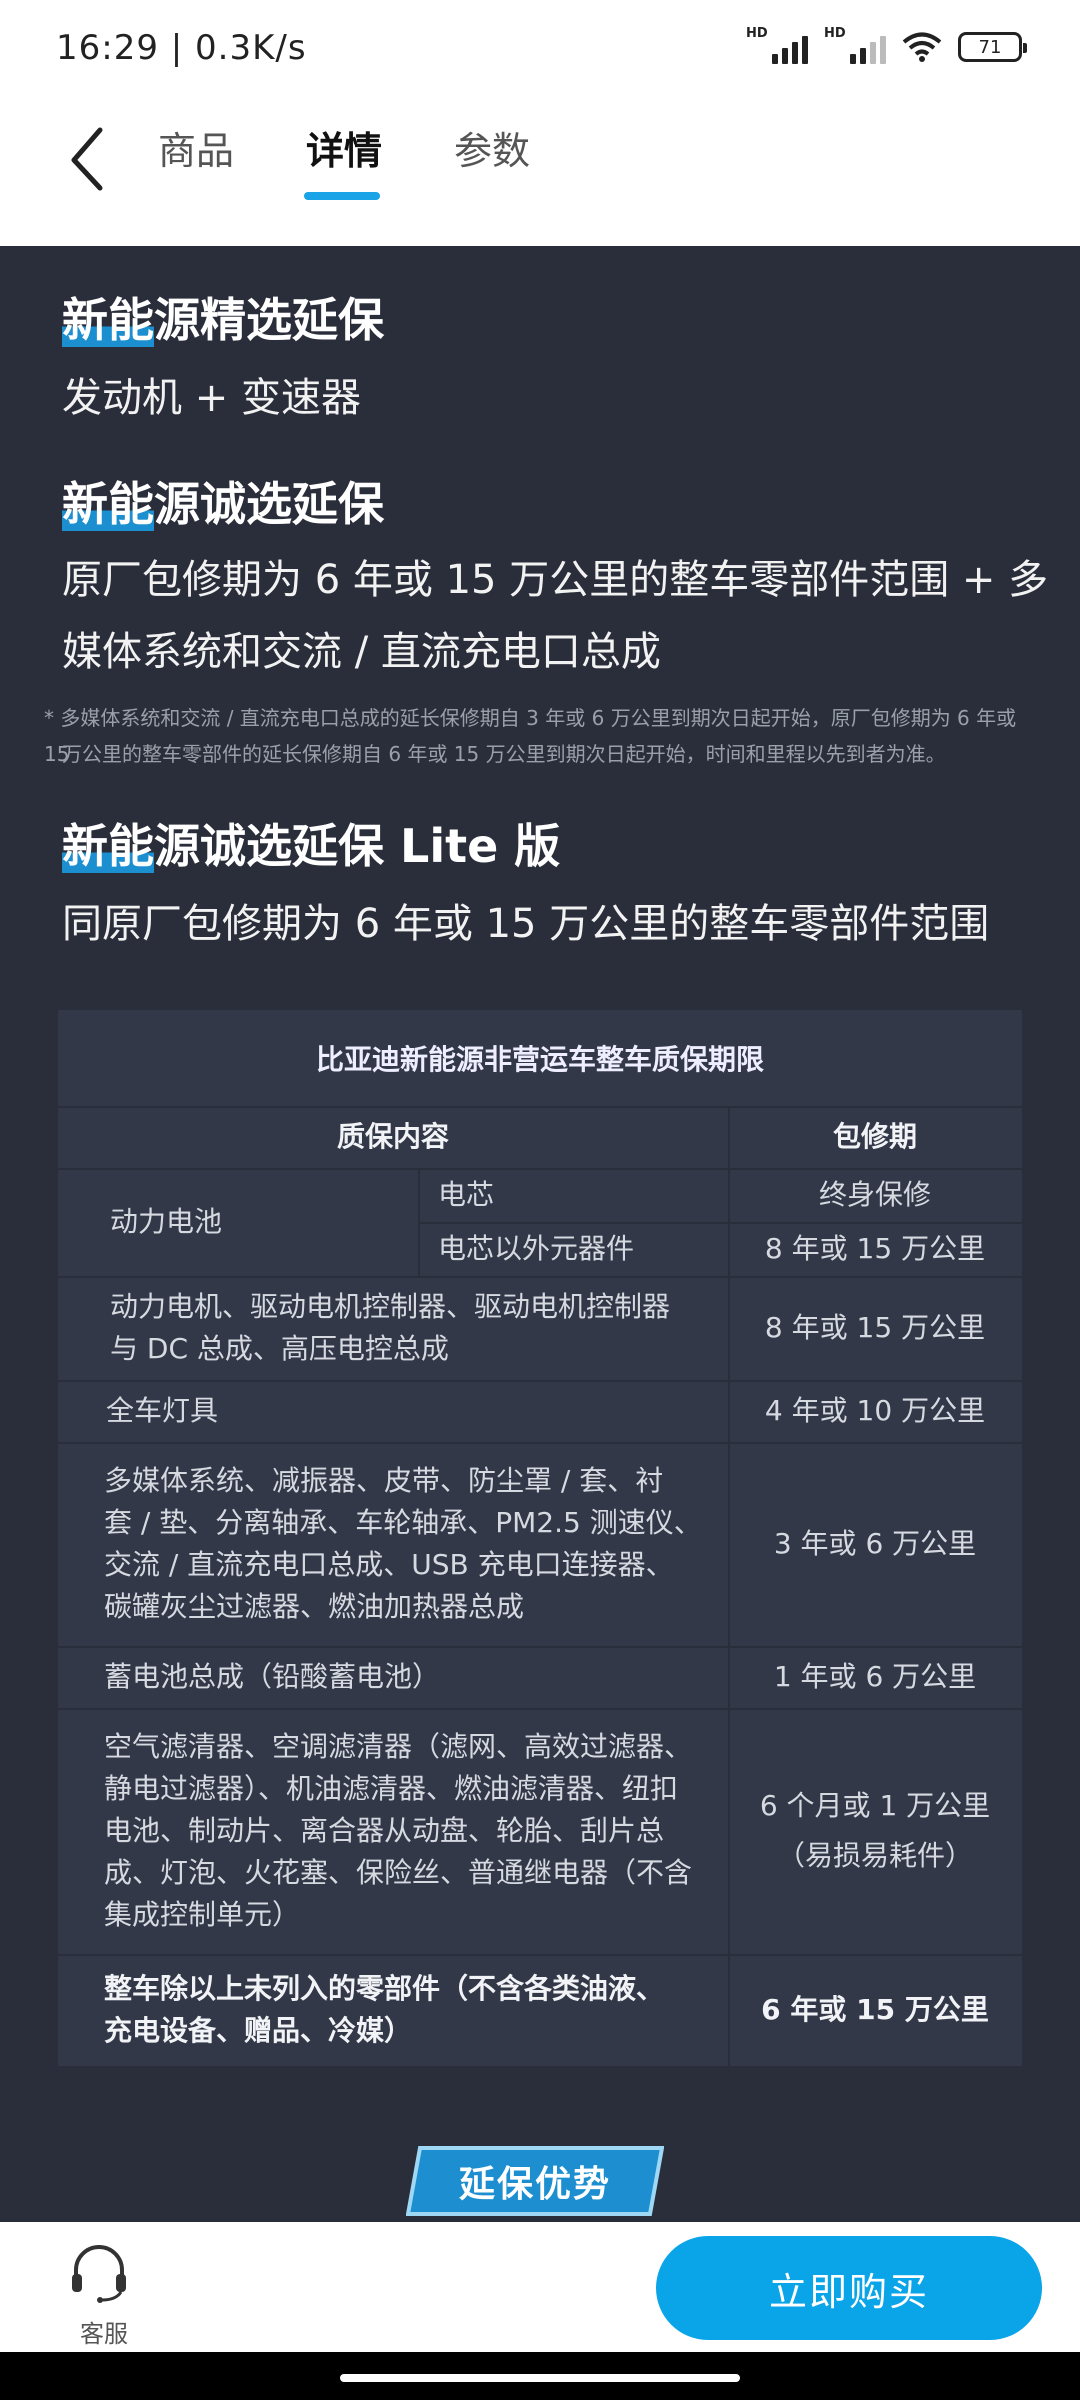 The width and height of the screenshot is (1080, 2400). I want to click on table-row-period: 3 年或 6 万公里, so click(875, 1543).